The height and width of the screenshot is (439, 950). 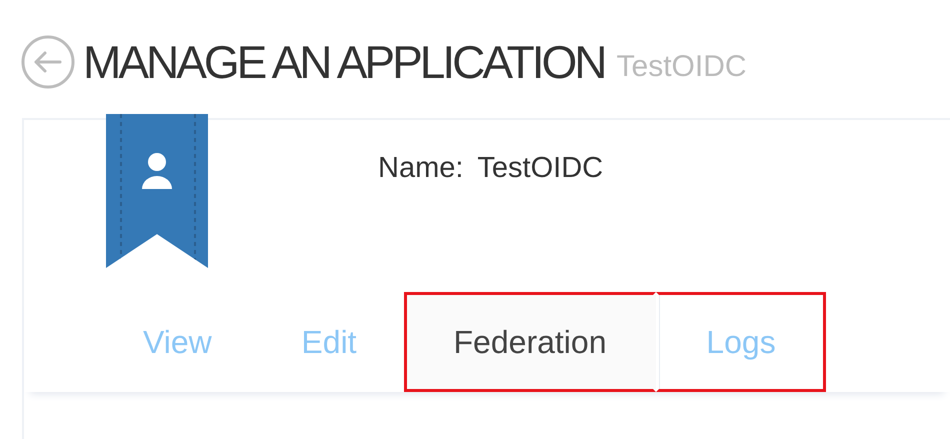 I want to click on user-icon, so click(x=157, y=171).